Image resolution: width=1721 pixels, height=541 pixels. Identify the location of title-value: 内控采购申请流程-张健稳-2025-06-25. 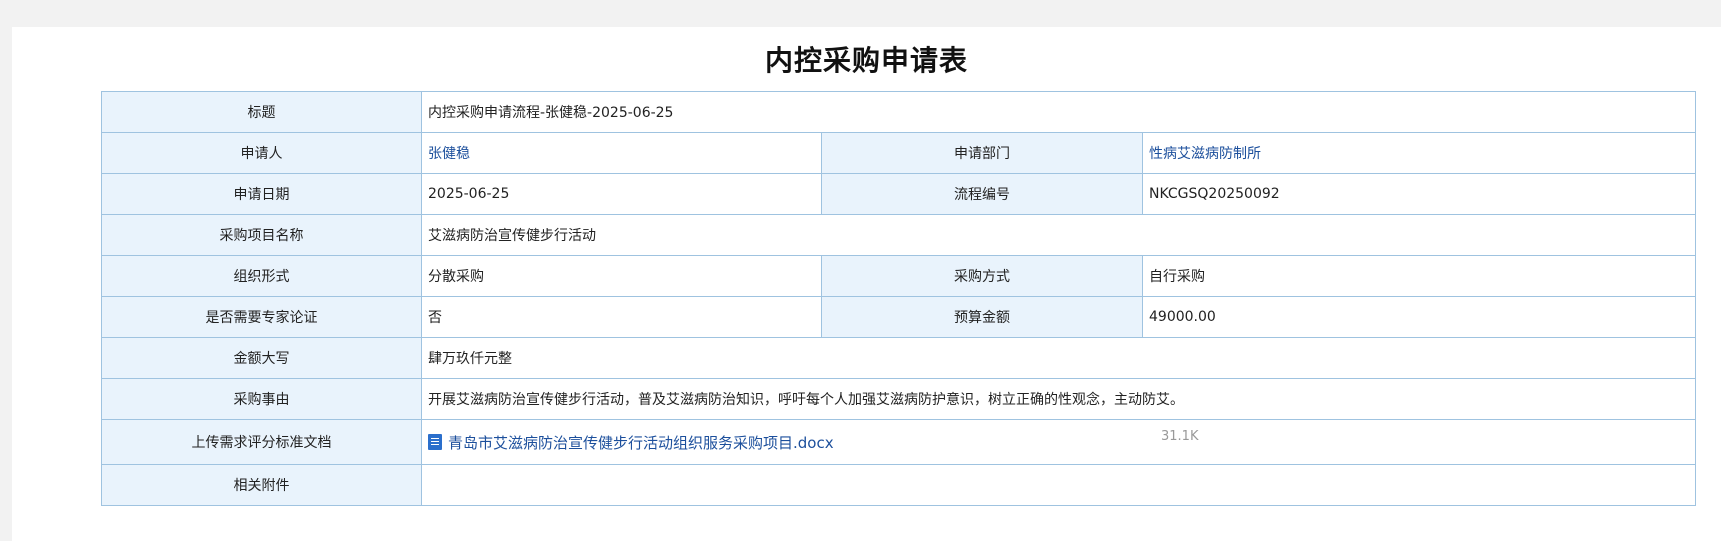
(1058, 112).